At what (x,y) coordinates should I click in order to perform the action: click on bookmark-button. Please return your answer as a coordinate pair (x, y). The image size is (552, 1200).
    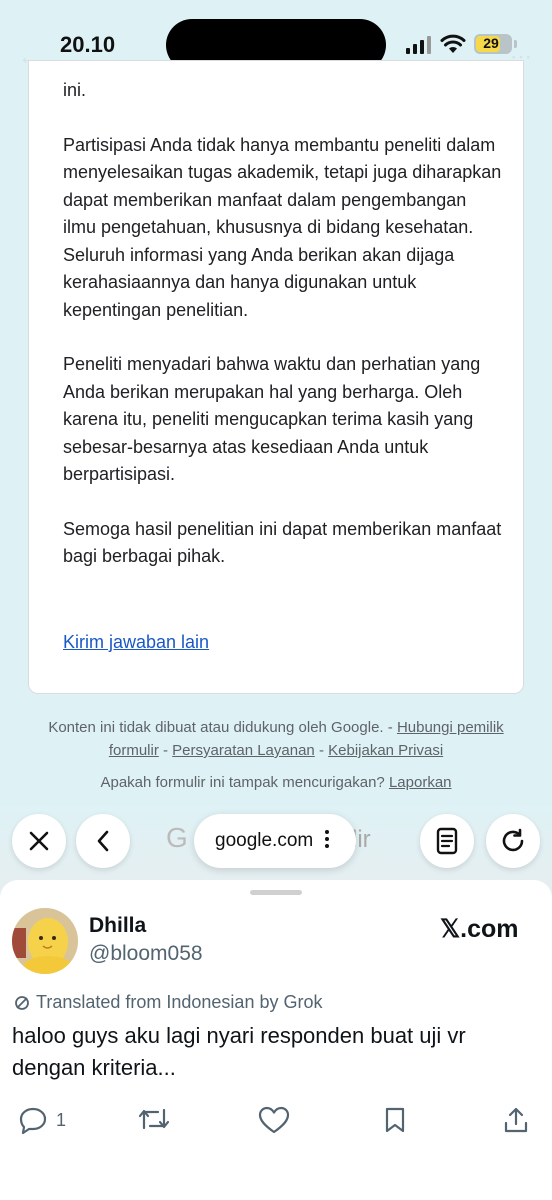
    Looking at the image, I should click on (395, 1120).